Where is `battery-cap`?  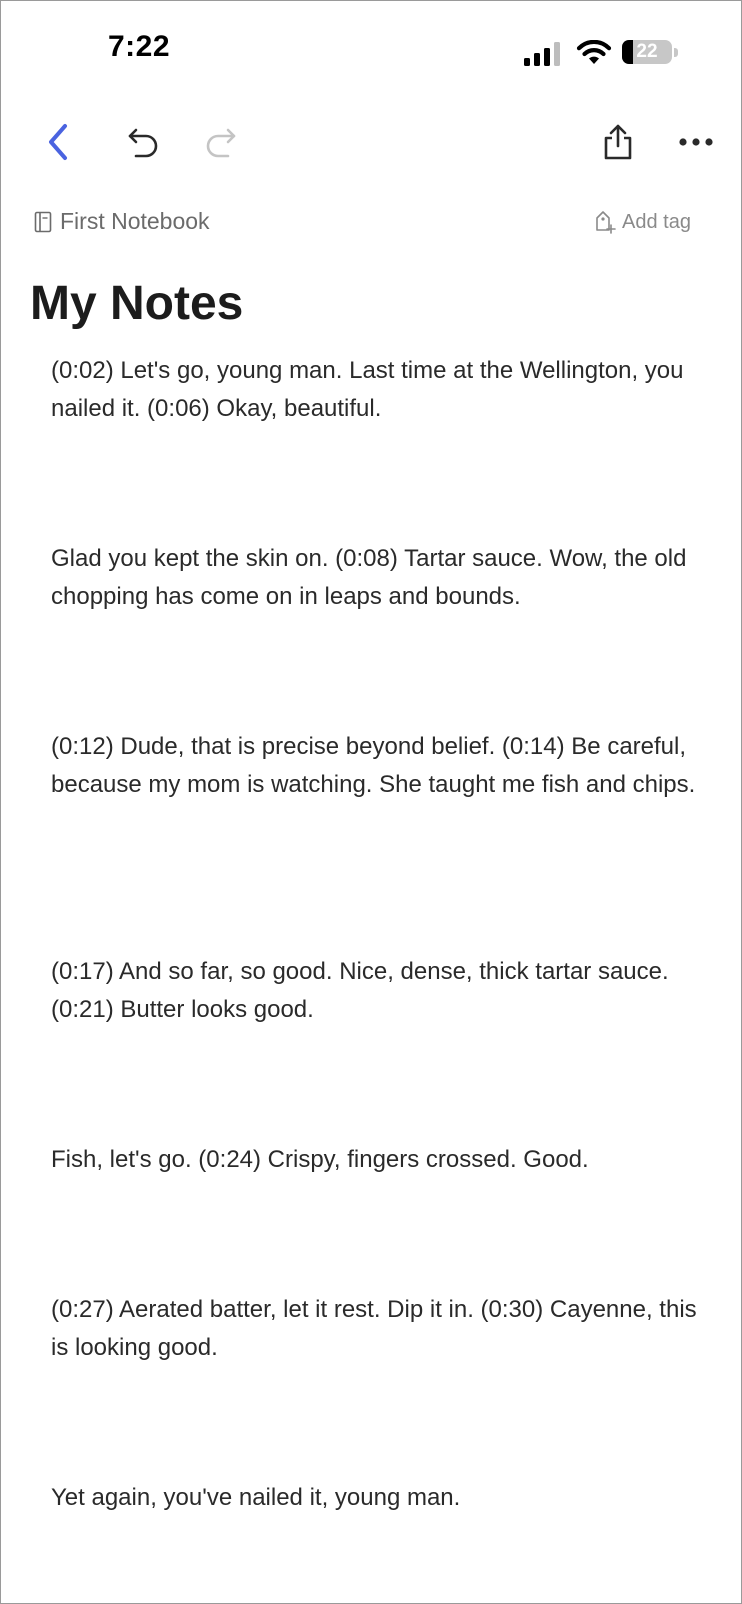 battery-cap is located at coordinates (676, 52).